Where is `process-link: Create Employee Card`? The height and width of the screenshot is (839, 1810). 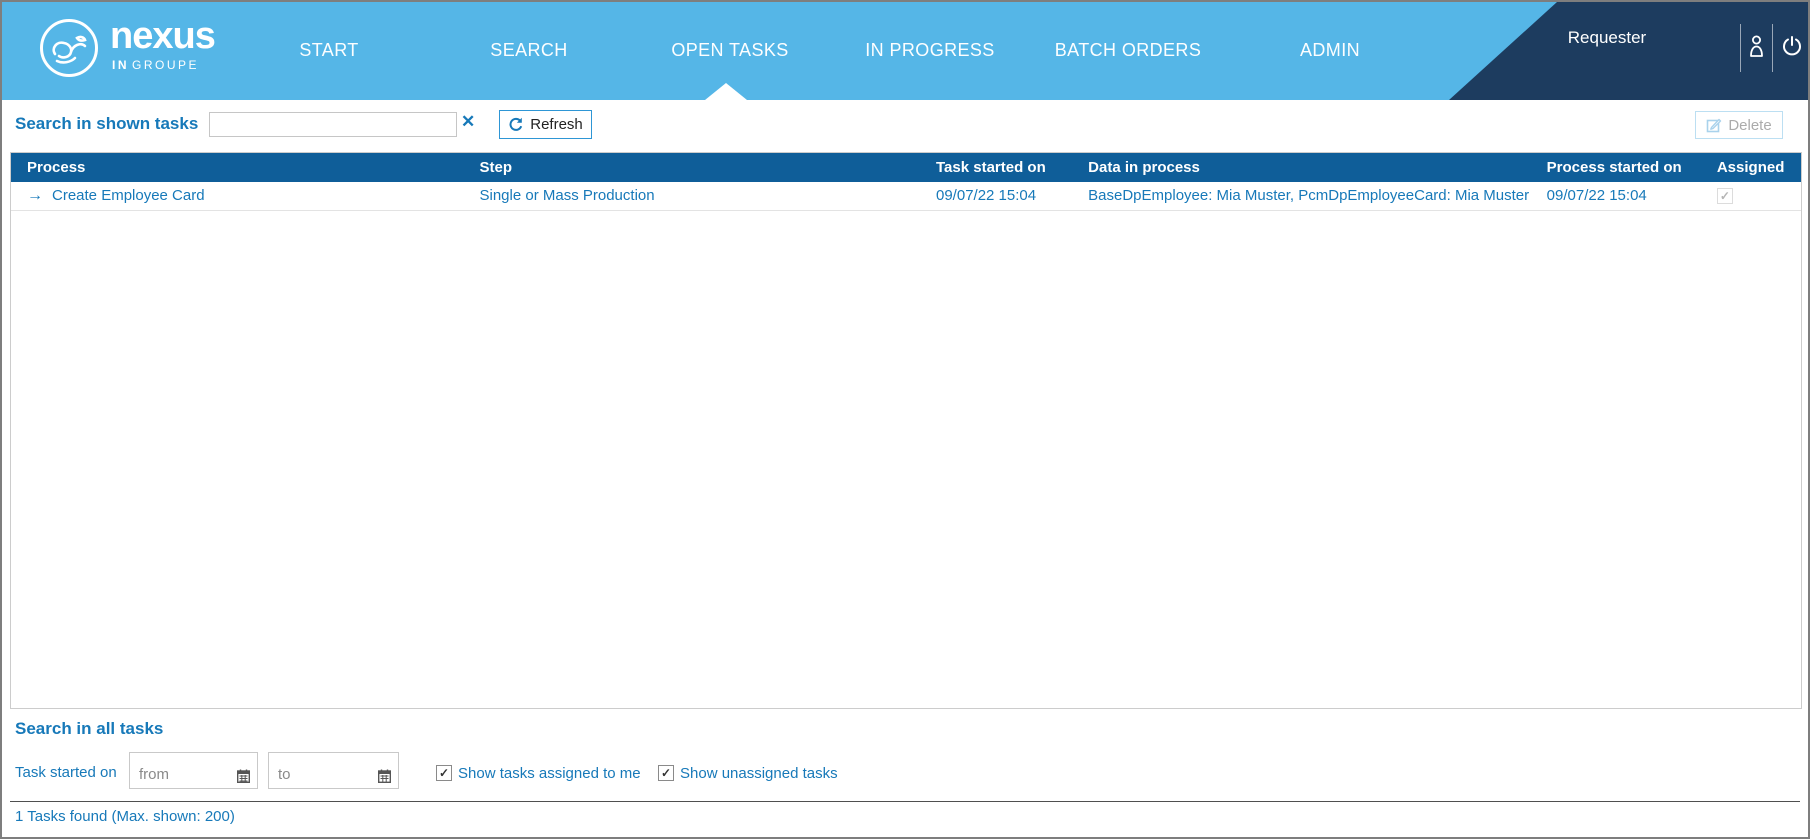 process-link: Create Employee Card is located at coordinates (128, 195).